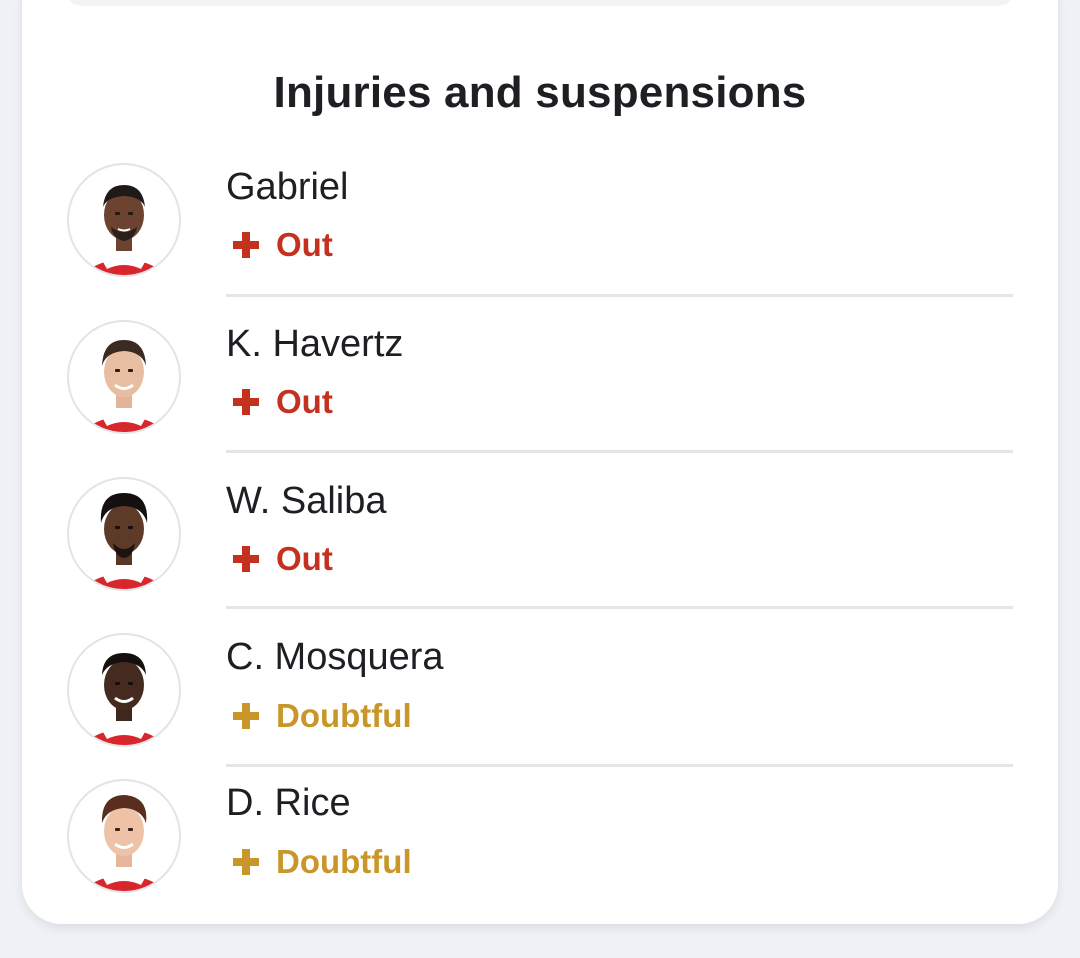 The width and height of the screenshot is (1080, 958). Describe the element at coordinates (306, 501) in the screenshot. I see `player-name: W. Saliba` at that location.